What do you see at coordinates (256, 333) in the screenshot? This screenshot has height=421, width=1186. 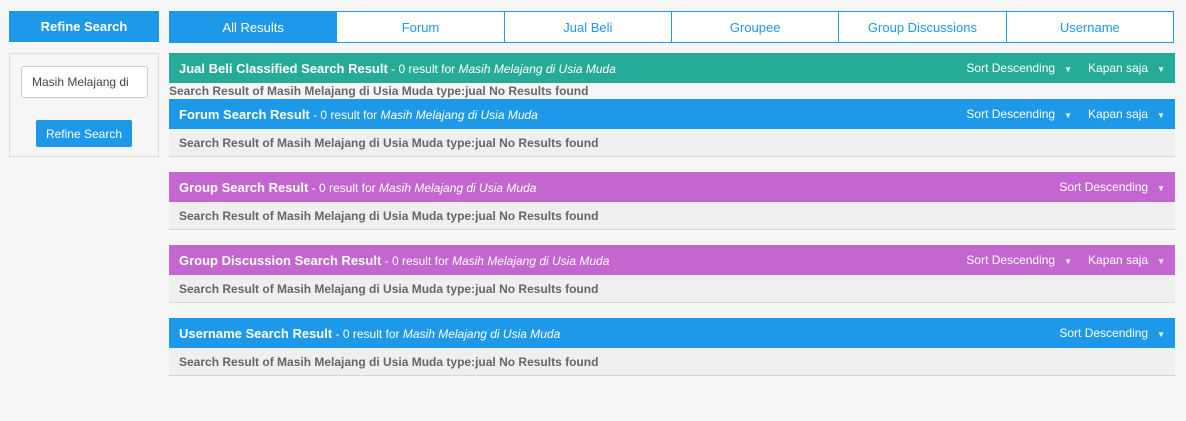 I see `section-title-text: Username Search Result` at bounding box center [256, 333].